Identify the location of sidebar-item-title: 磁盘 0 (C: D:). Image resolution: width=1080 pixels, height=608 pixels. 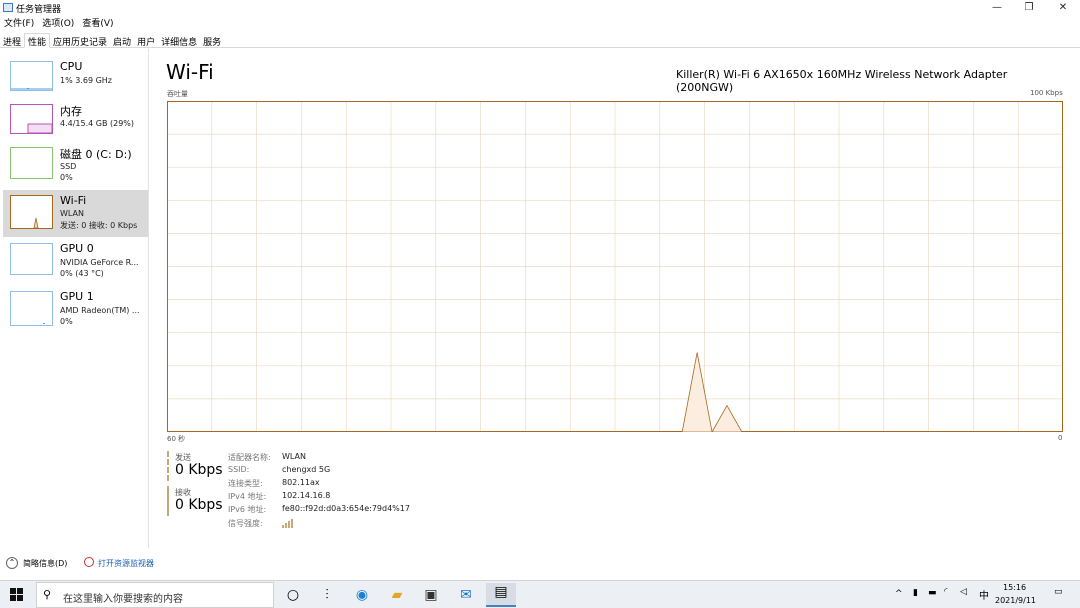
(96, 154).